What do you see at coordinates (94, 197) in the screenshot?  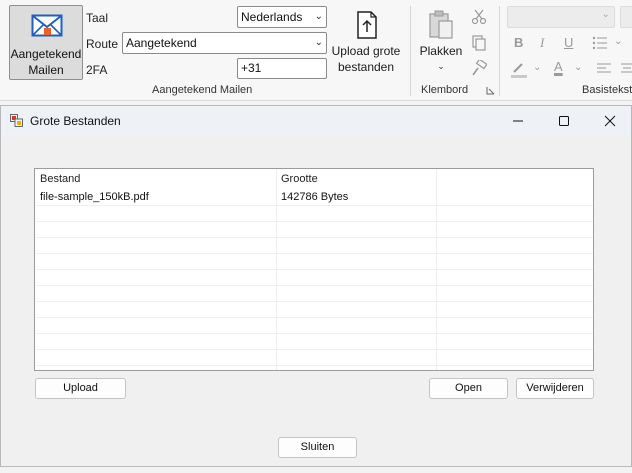 I see `cell-file-name: file-sample_150kB.pdf` at bounding box center [94, 197].